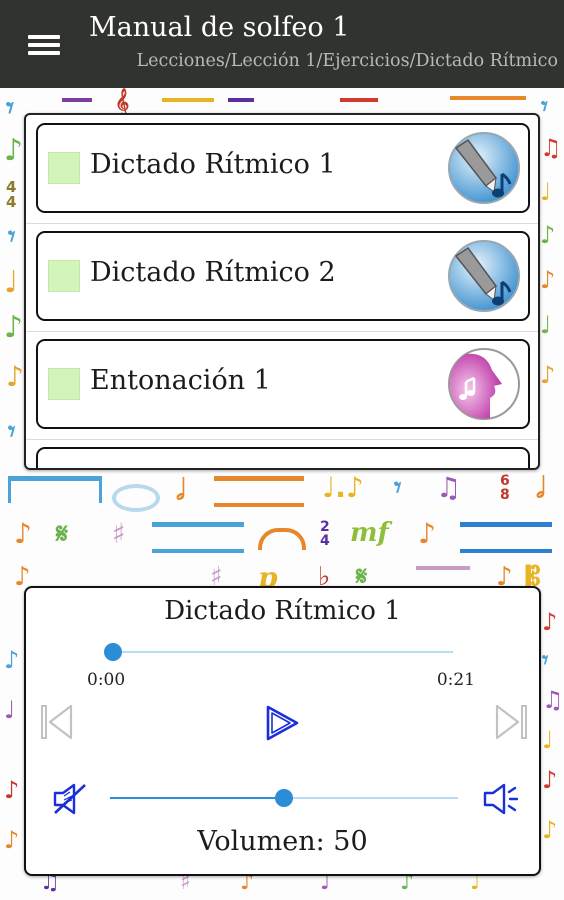 The width and height of the screenshot is (564, 900). Describe the element at coordinates (44, 45) in the screenshot. I see `menu-icon` at that location.